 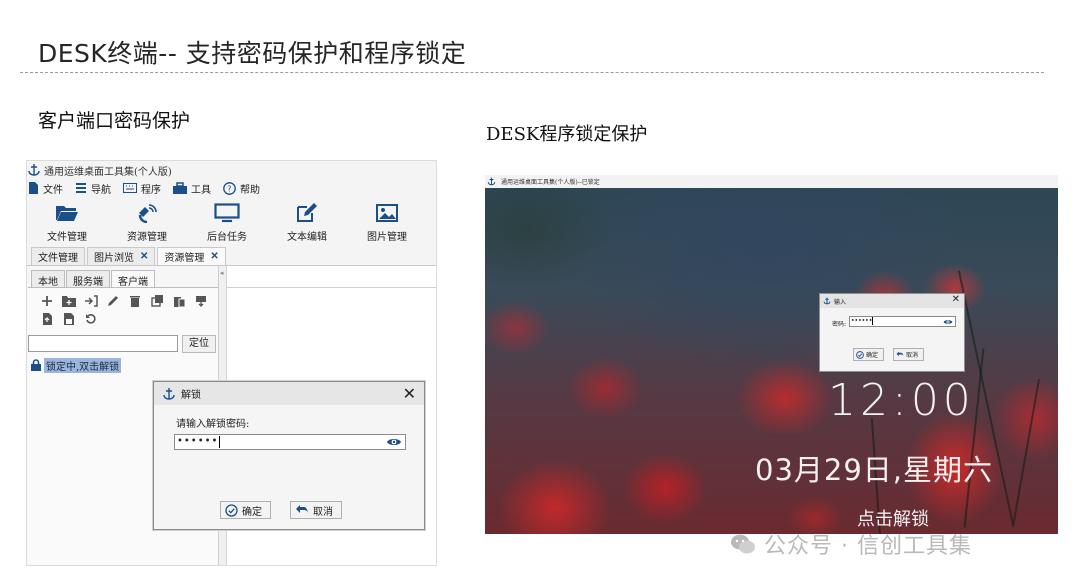 What do you see at coordinates (191, 395) in the screenshot?
I see `unlock-dialog-title: 解锁` at bounding box center [191, 395].